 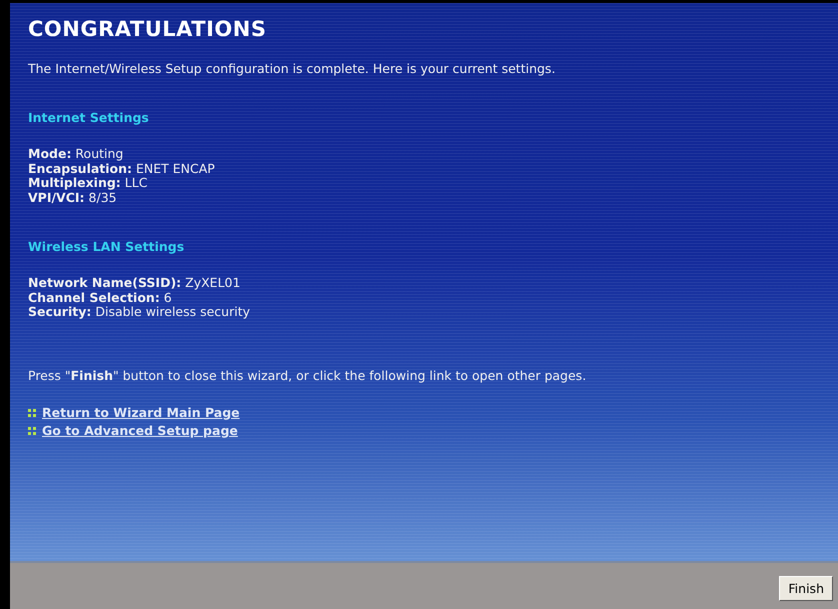 I want to click on section-heading: Wireless LAN Settings, so click(x=106, y=246).